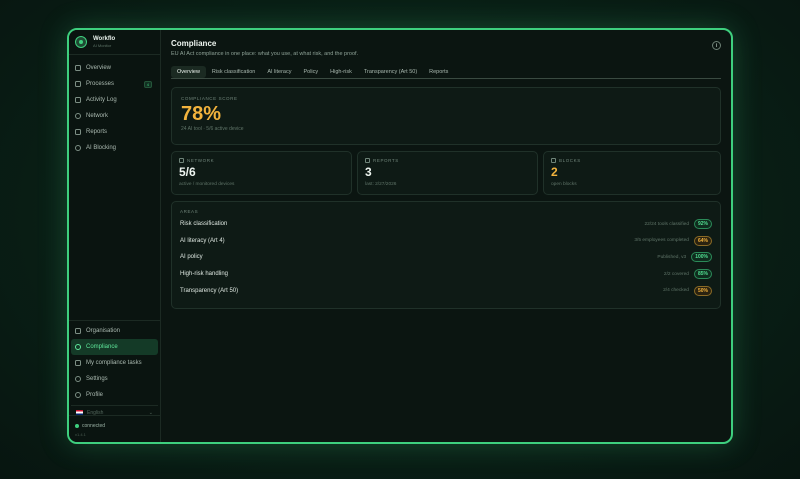 This screenshot has height=479, width=800. Describe the element at coordinates (676, 274) in the screenshot. I see `area-detail: 2/2 covered` at that location.